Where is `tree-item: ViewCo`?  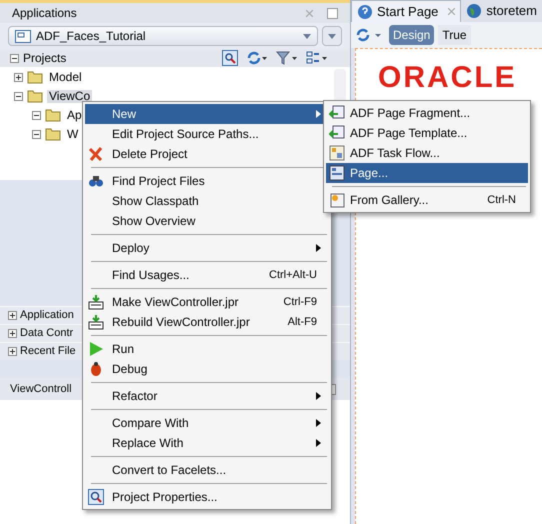
tree-item: ViewCo is located at coordinates (69, 96).